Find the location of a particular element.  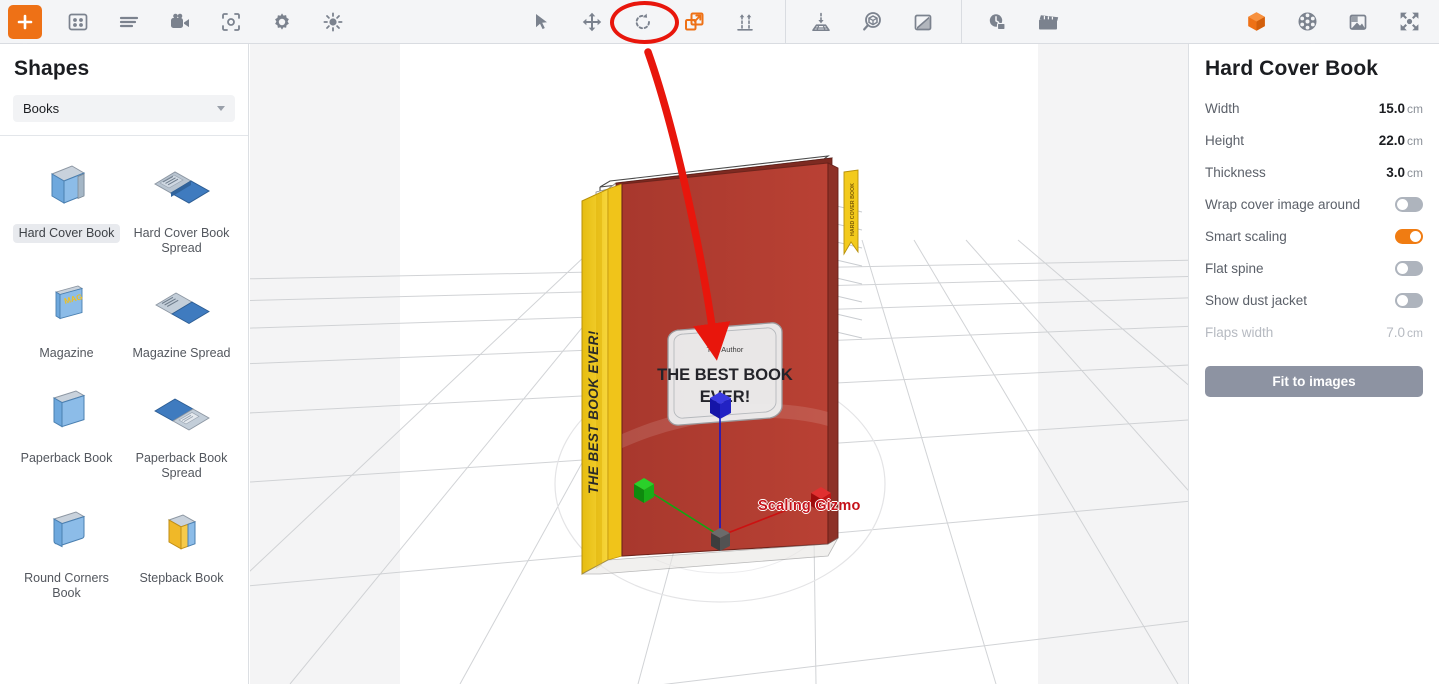

inspect-object-button is located at coordinates (872, 22).